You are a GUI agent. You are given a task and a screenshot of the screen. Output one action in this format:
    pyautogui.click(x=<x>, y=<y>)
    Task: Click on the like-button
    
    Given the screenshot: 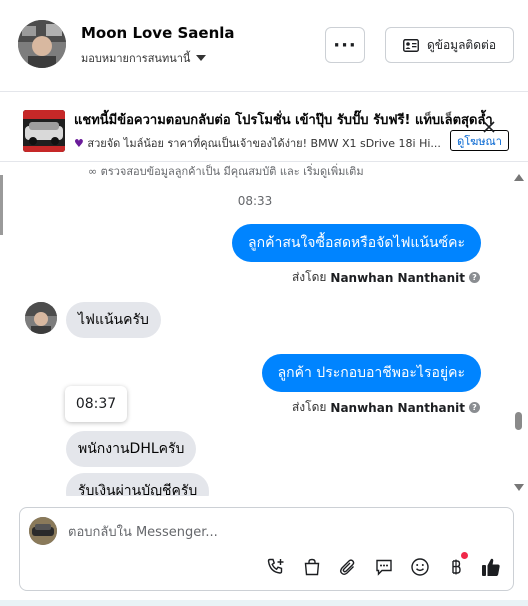 What is the action you would take?
    pyautogui.click(x=491, y=567)
    